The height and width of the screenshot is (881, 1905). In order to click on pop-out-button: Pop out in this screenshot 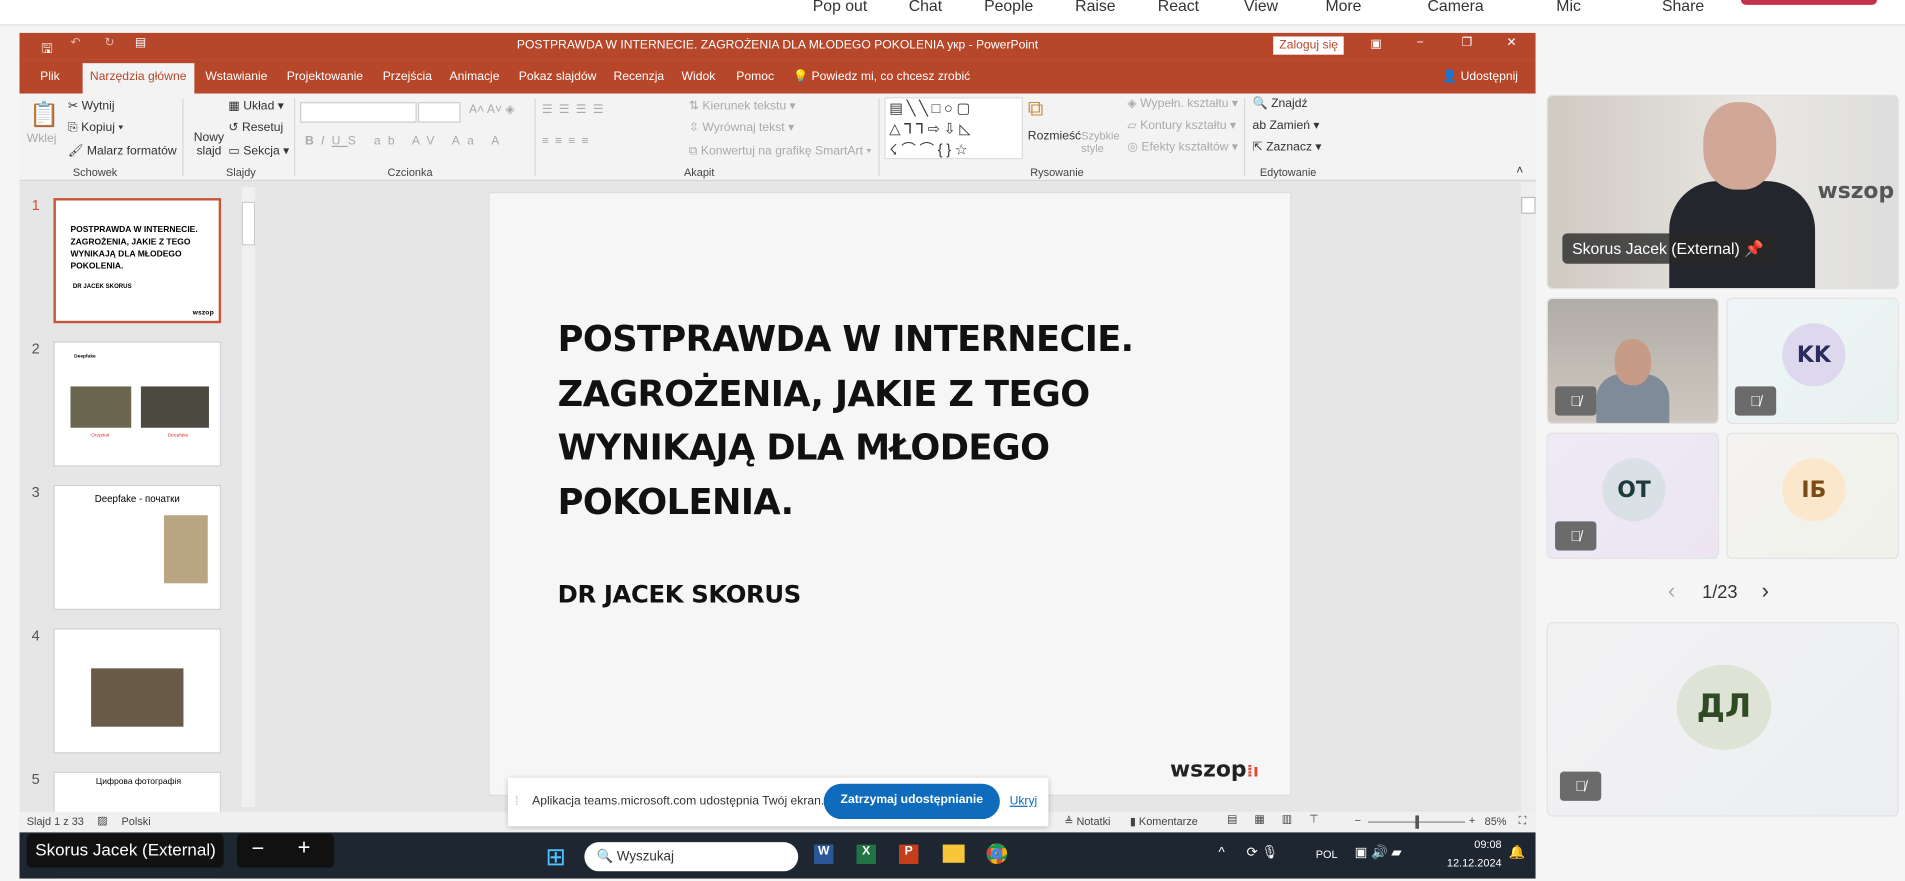, I will do `click(840, 7)`.